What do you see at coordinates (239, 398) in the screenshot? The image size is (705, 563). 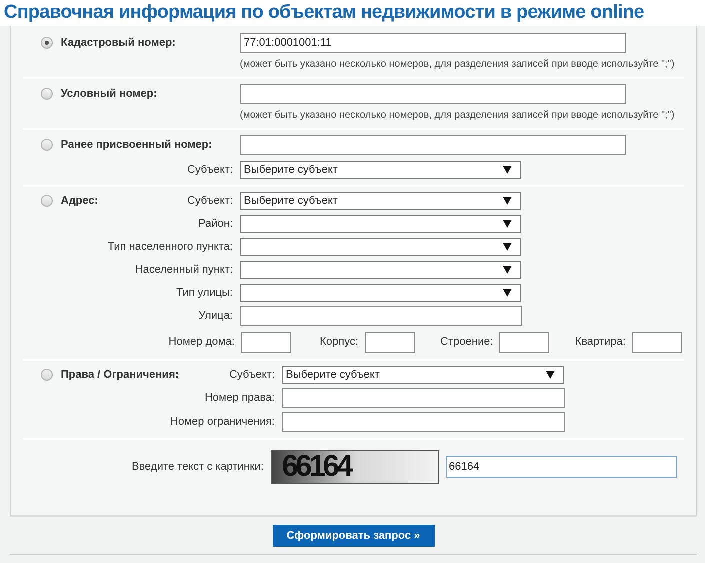 I see `field-label: Номер права:` at bounding box center [239, 398].